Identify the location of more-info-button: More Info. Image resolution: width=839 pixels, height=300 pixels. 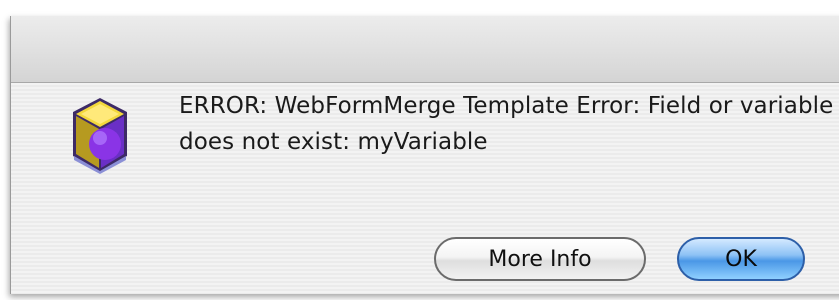
(540, 259).